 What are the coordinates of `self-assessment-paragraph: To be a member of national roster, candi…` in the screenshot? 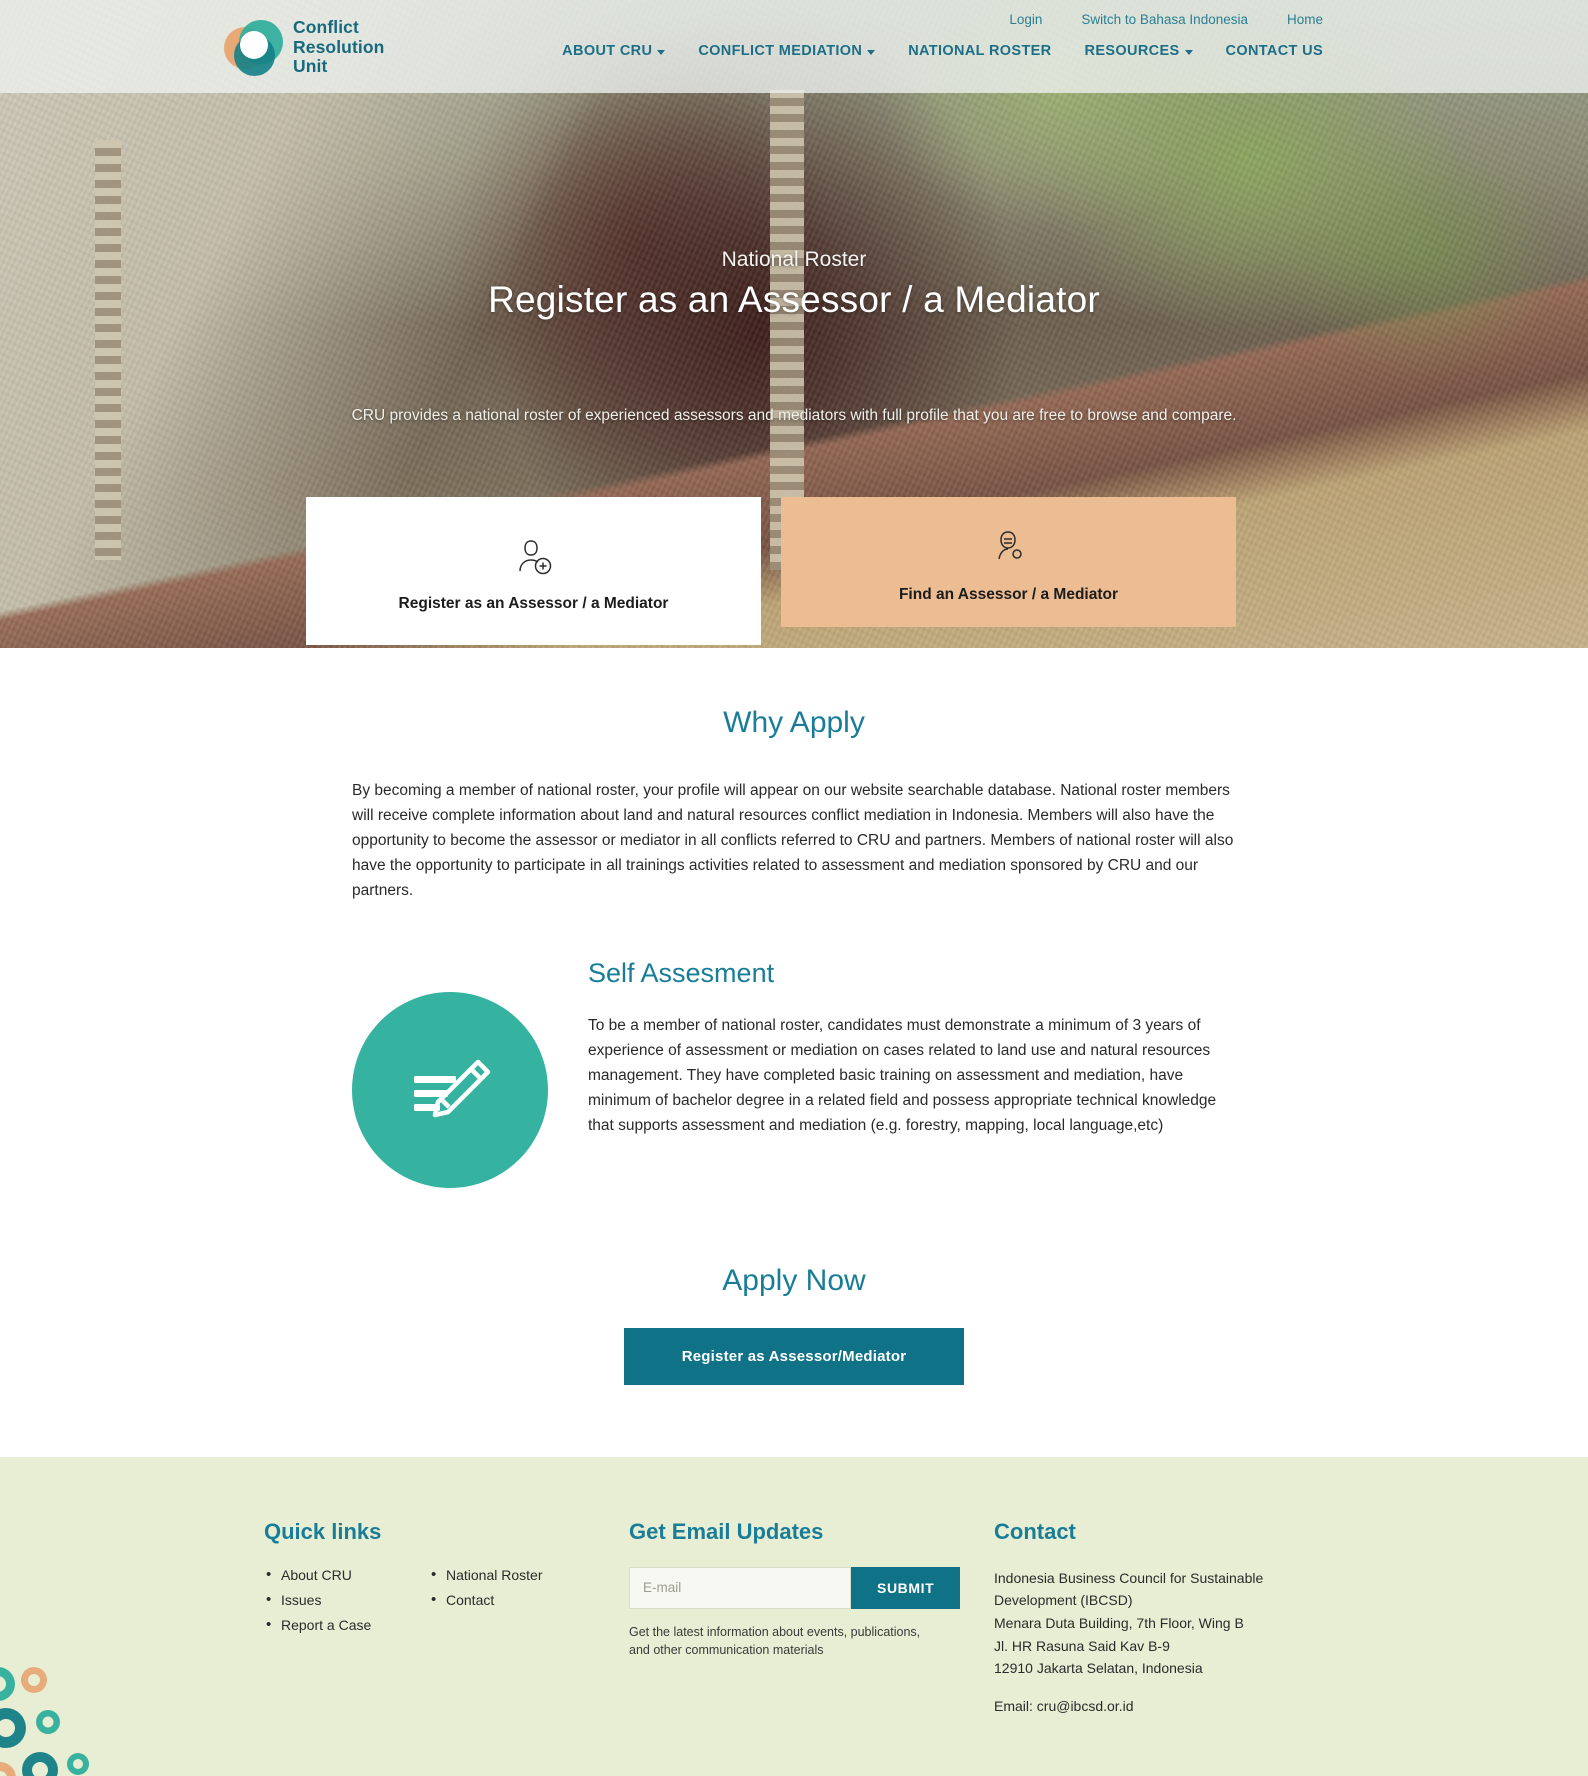 It's located at (902, 1075).